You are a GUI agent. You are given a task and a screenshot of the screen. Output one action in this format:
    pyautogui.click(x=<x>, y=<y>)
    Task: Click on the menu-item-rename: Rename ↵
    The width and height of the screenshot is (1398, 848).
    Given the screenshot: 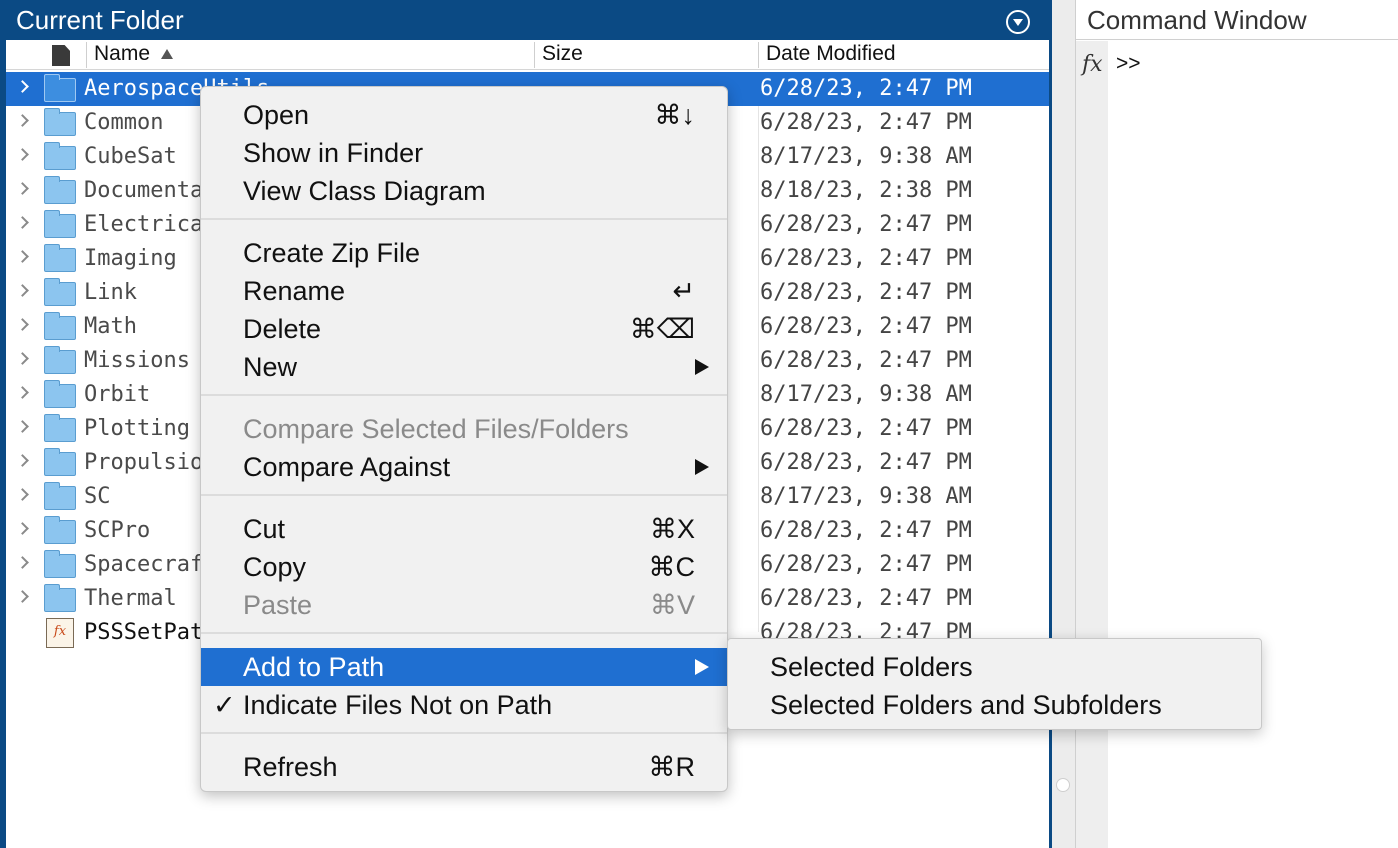 What is the action you would take?
    pyautogui.click(x=465, y=291)
    